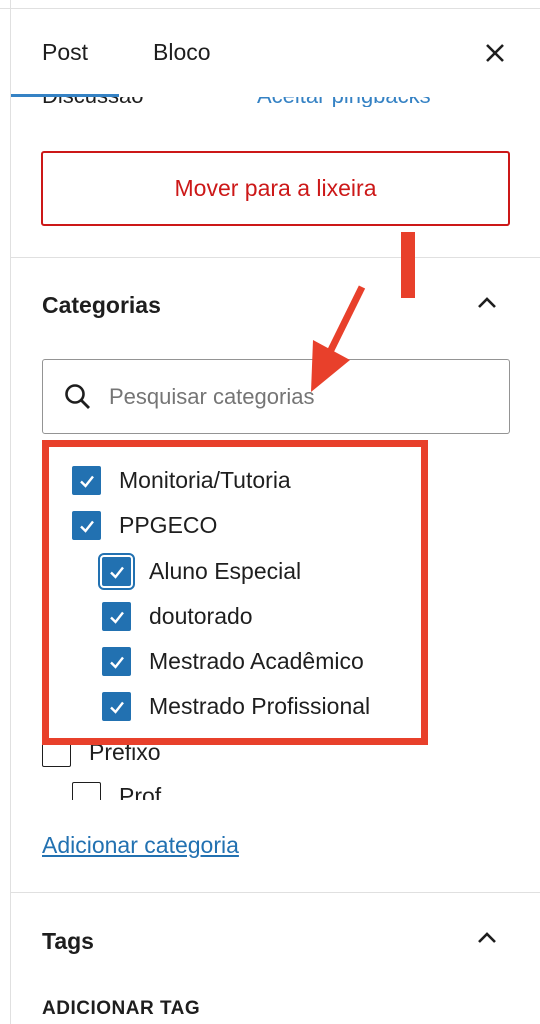  Describe the element at coordinates (168, 525) in the screenshot. I see `category-label: PPGECO` at that location.